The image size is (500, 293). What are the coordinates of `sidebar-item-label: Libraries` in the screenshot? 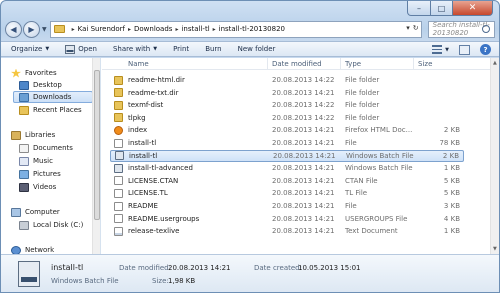 It's located at (40, 135).